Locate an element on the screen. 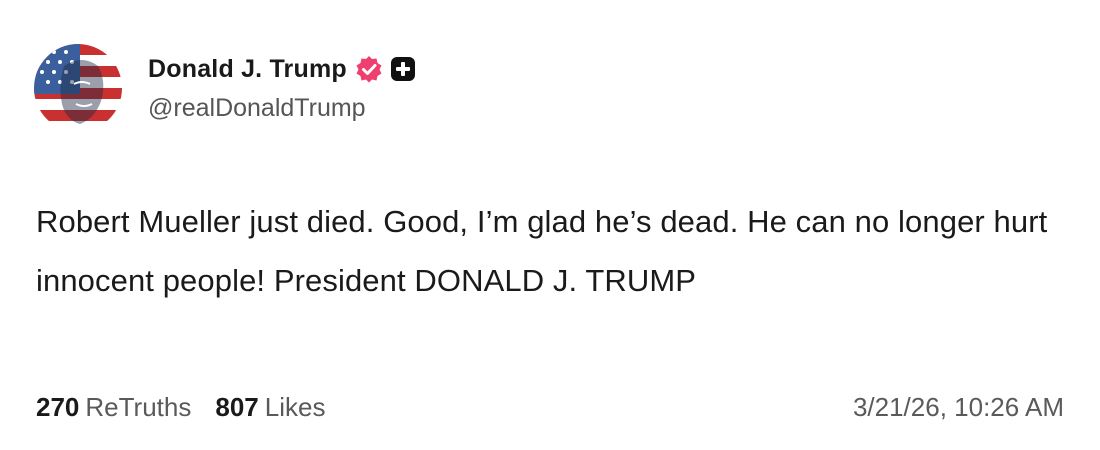 This screenshot has height=450, width=1100. author-block: Donald J. Trump @realDonaldTrump is located at coordinates (281, 87).